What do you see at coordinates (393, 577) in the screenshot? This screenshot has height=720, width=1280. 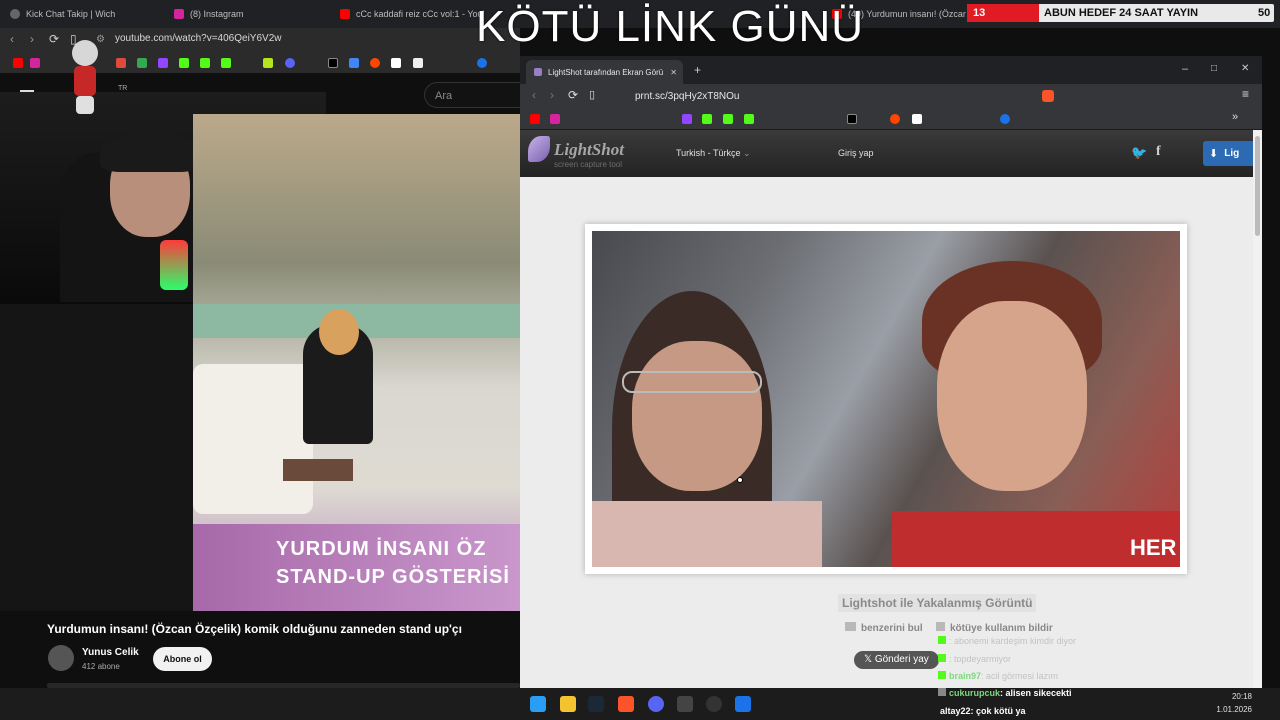 I see `caption-line-2: STAND-UP GÖSTERİSİ` at bounding box center [393, 577].